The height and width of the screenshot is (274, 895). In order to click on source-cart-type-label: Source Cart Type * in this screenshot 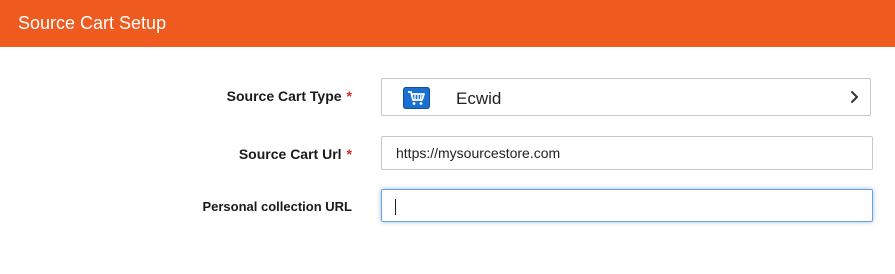, I will do `click(289, 96)`.